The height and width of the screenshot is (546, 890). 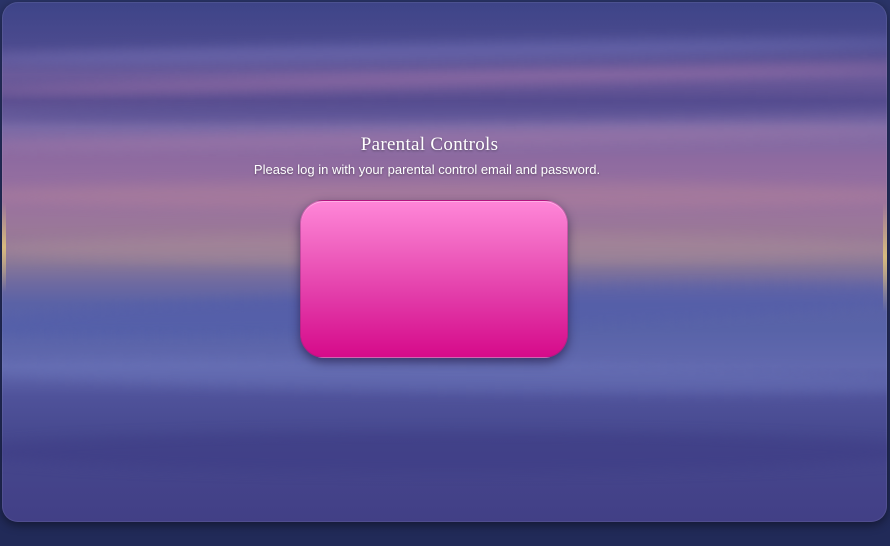 What do you see at coordinates (434, 279) in the screenshot?
I see `login-box` at bounding box center [434, 279].